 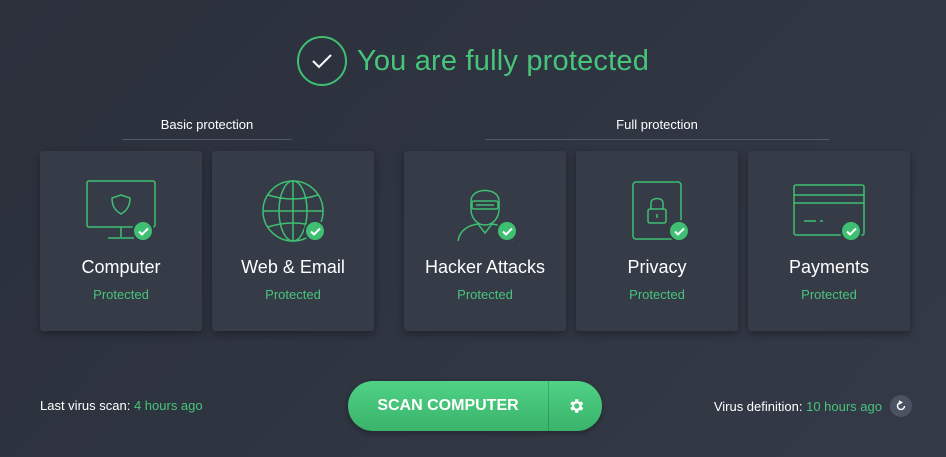 What do you see at coordinates (321, 61) in the screenshot?
I see `check-circle-icon` at bounding box center [321, 61].